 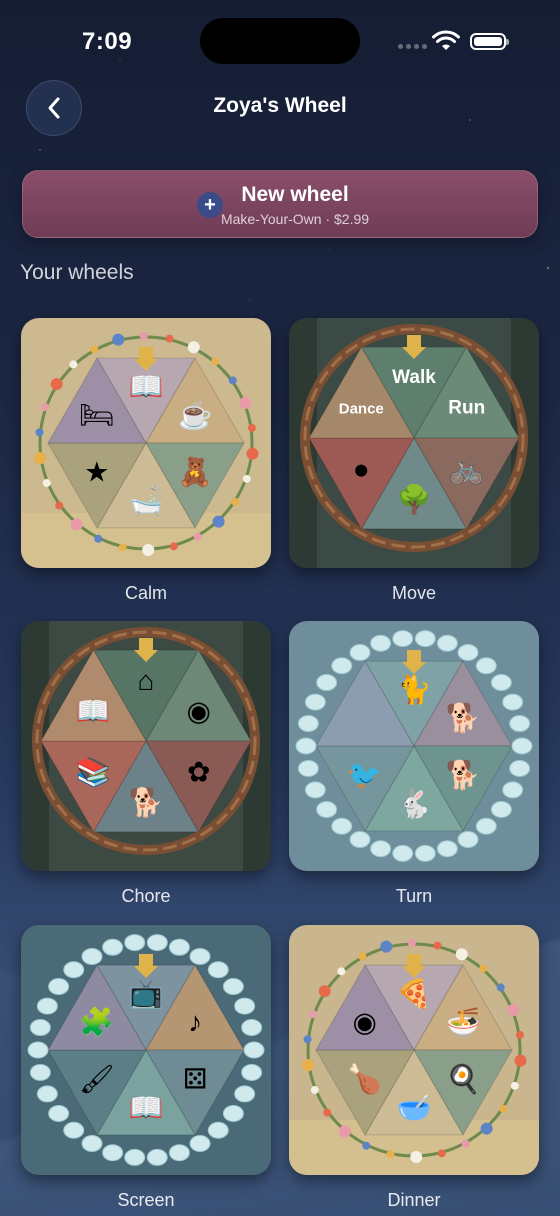 I want to click on wheel-card-dinner: 🍕 🍜 🍳 🥣 🍗 ◉, so click(x=414, y=1050).